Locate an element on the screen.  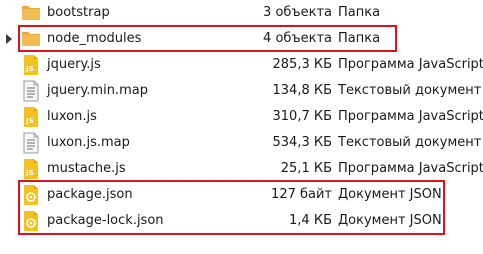
file-size: 127 байт is located at coordinates (301, 194).